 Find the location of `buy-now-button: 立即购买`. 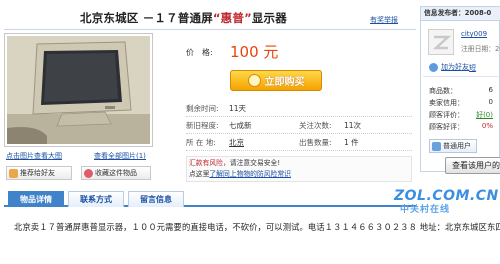

buy-now-button: 立即购买 is located at coordinates (276, 80).